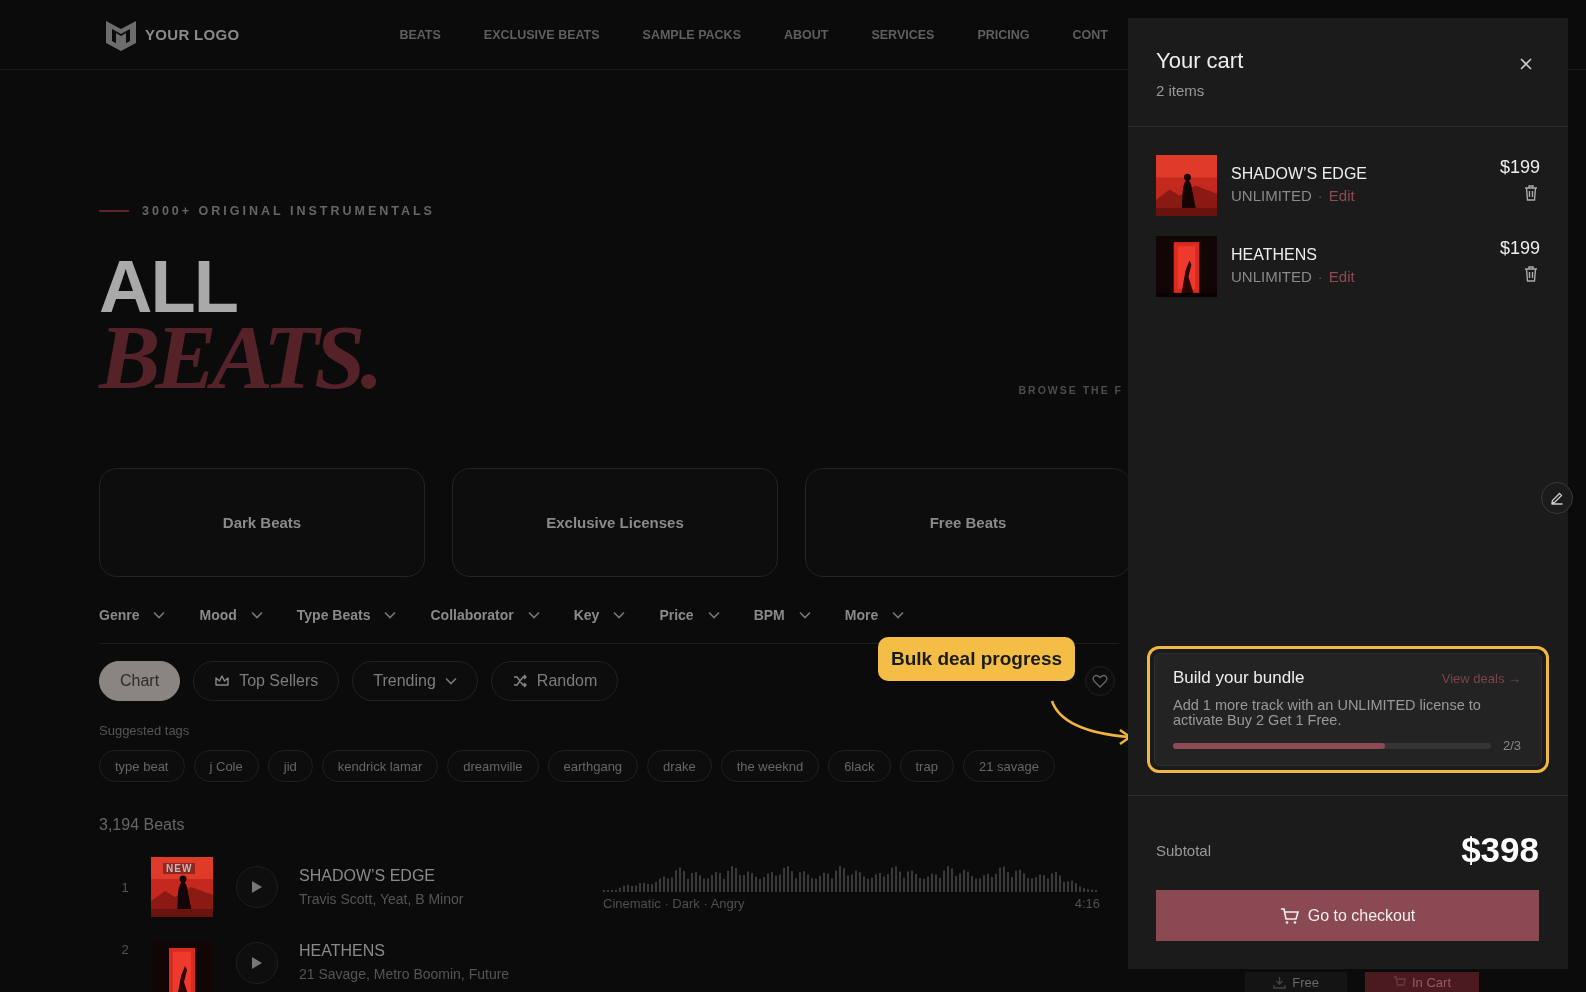 This screenshot has width=1586, height=992. What do you see at coordinates (239, 357) in the screenshot?
I see `hero-title: BEATS.` at bounding box center [239, 357].